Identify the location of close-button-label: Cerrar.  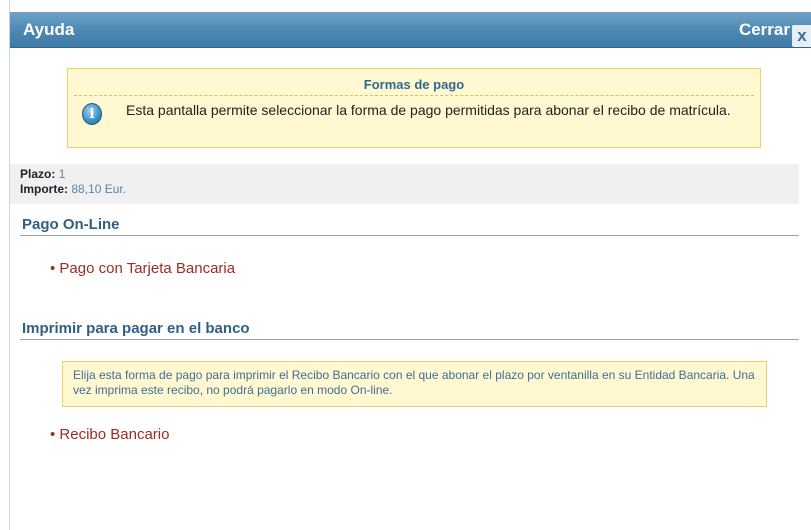
(764, 30).